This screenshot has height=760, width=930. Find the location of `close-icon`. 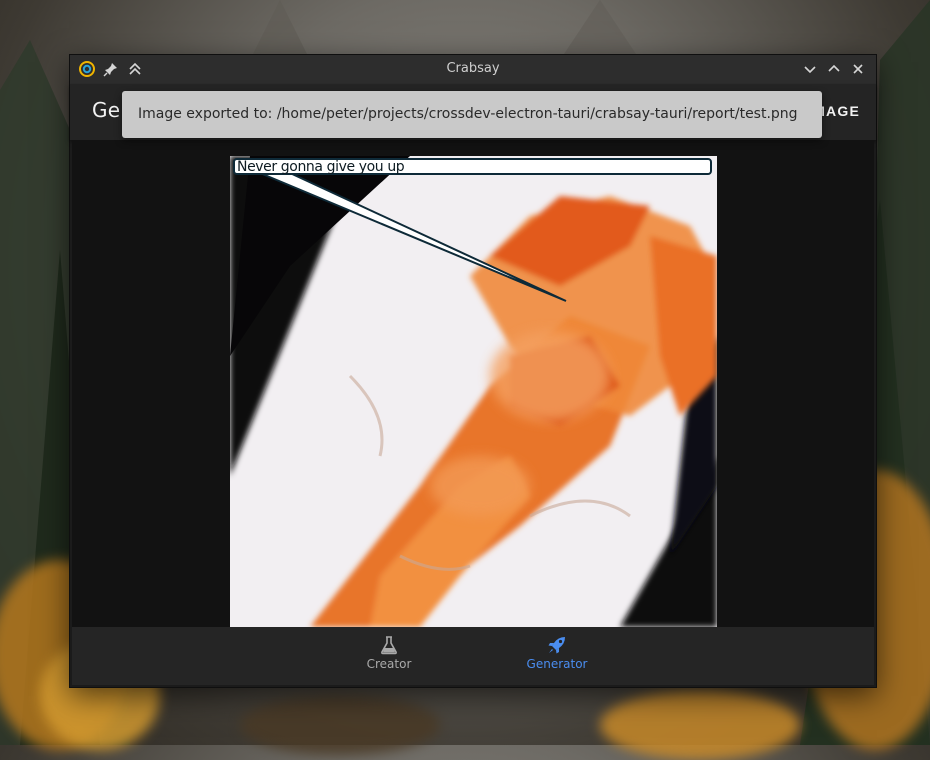

close-icon is located at coordinates (858, 69).